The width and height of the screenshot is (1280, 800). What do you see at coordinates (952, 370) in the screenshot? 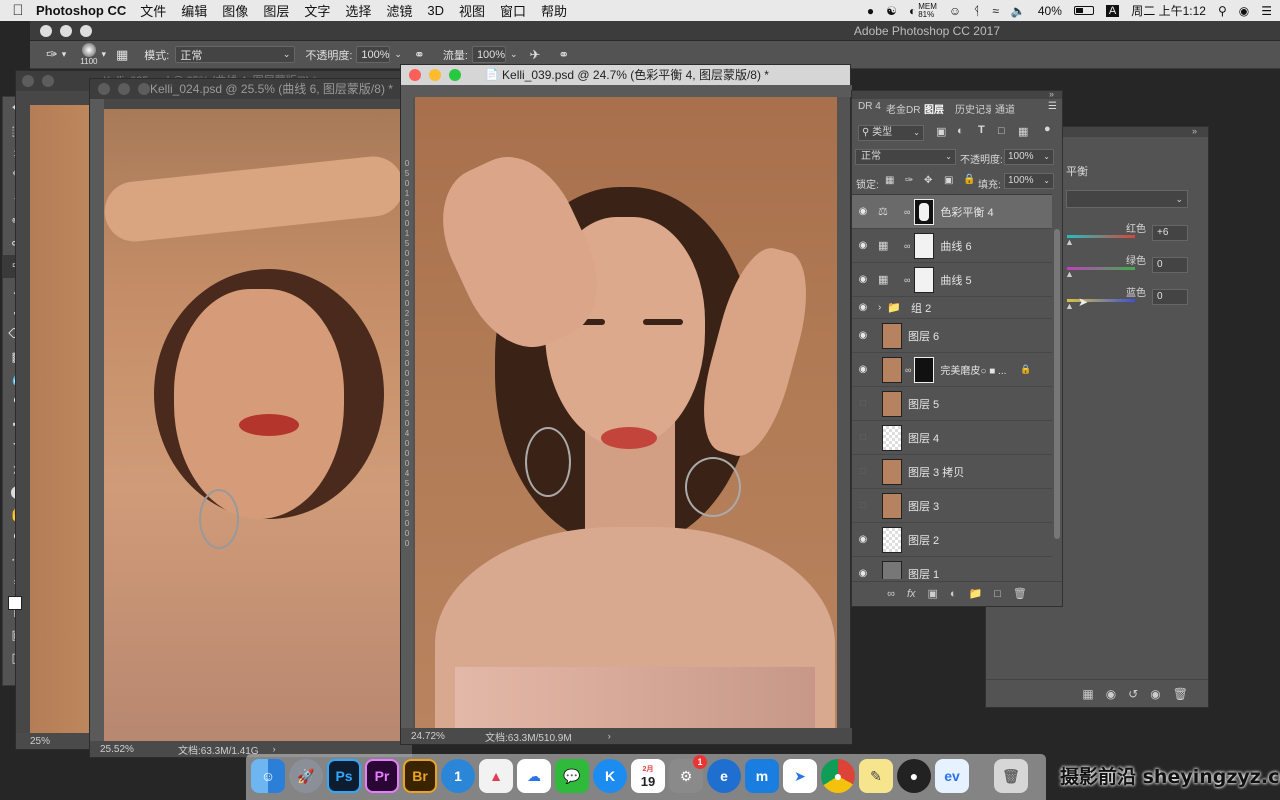
I see `layer-row-perfect-retouch: ◉ ∞ 完美磨皮○ ■ ... 🔒` at bounding box center [952, 370].